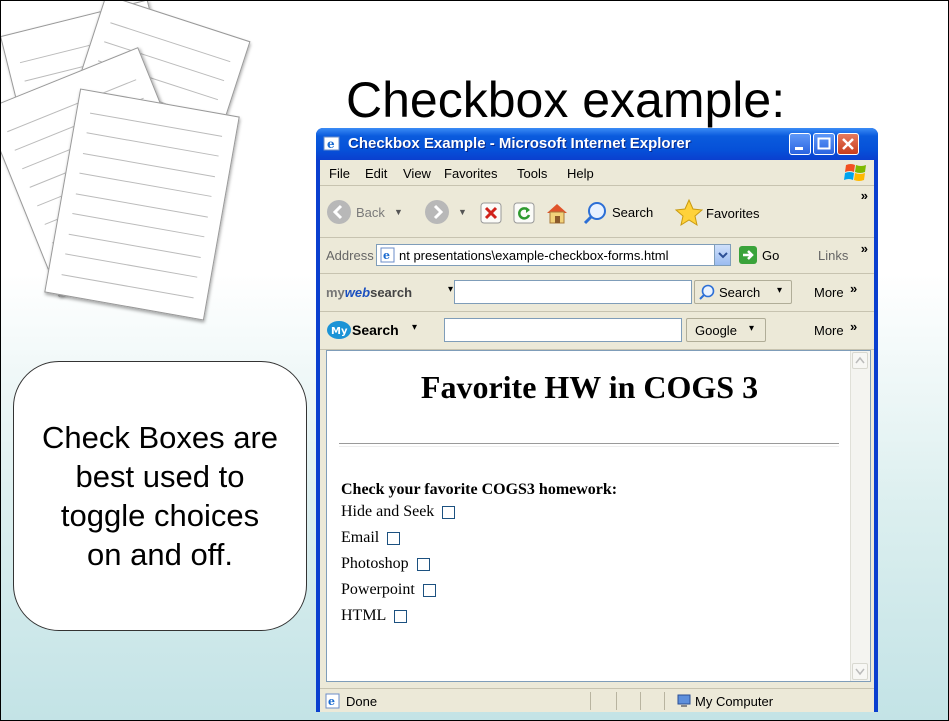  Describe the element at coordinates (414, 327) in the screenshot. I see `mysearch-menu-icon: ▾` at that location.